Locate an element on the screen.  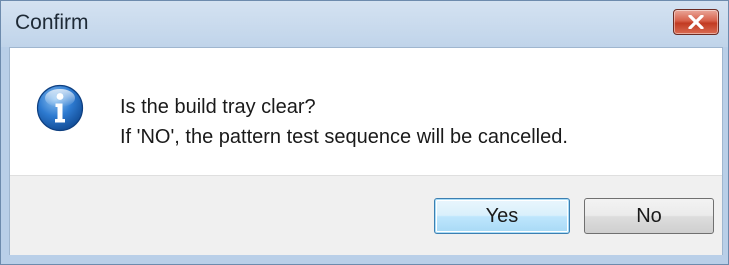
close-x-icon is located at coordinates (696, 22).